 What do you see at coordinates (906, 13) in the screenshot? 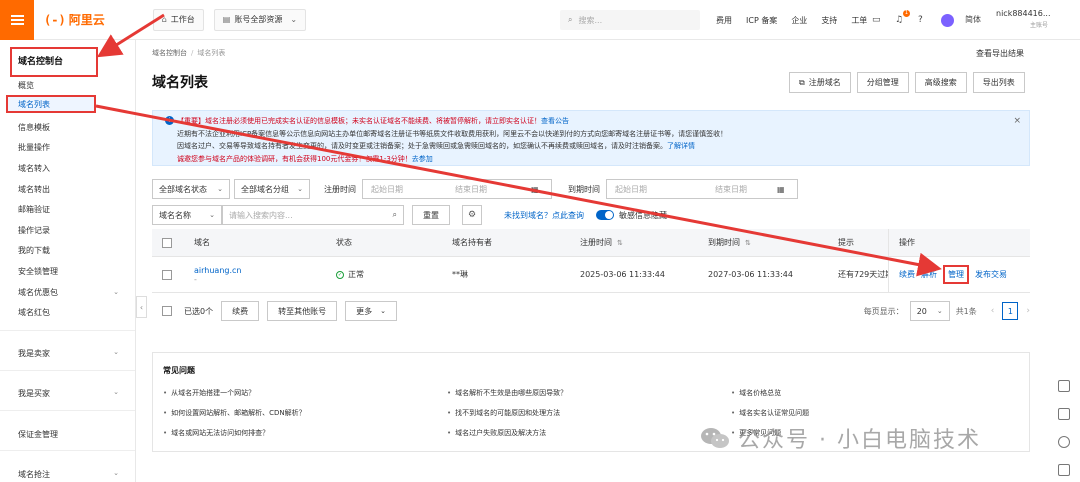
I see `notice-badge: 1` at bounding box center [906, 13].